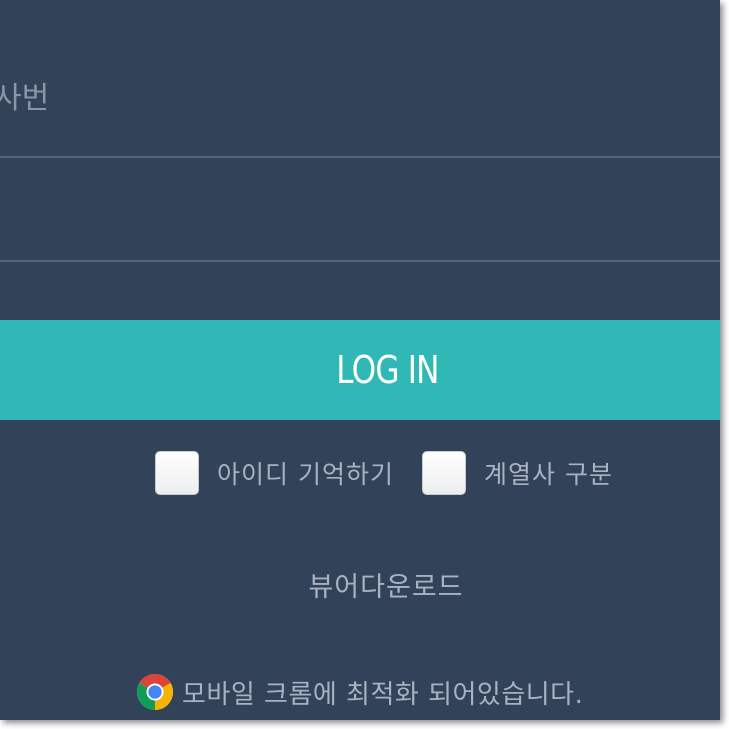 The height and width of the screenshot is (729, 729). I want to click on chrome-notice: 모바일 크롬에 최적화 되어있습니다., so click(359, 692).